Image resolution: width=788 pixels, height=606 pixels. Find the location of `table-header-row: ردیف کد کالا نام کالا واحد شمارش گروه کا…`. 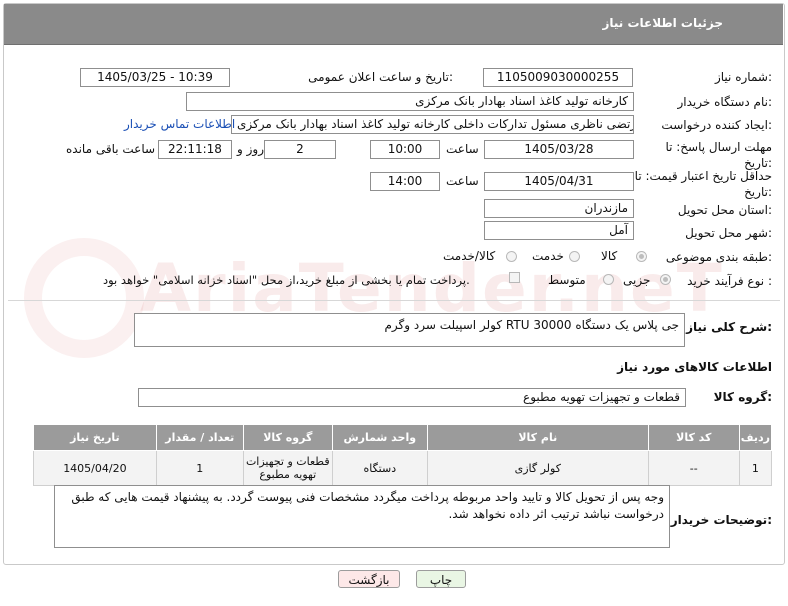

table-header-row: ردیف کد کالا نام کالا واحد شمارش گروه کا… is located at coordinates (403, 437).